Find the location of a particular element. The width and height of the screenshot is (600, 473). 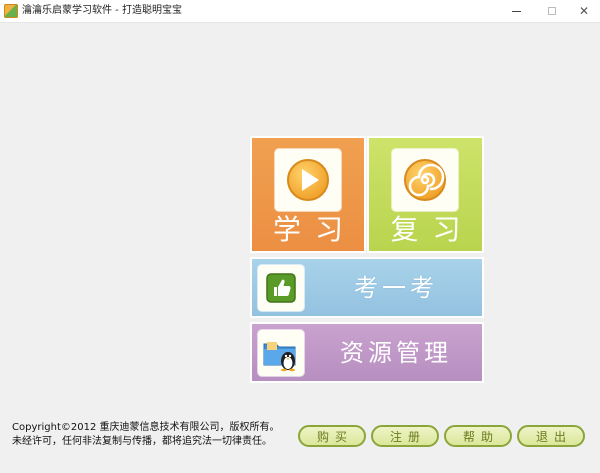

spiral-icon is located at coordinates (425, 180).